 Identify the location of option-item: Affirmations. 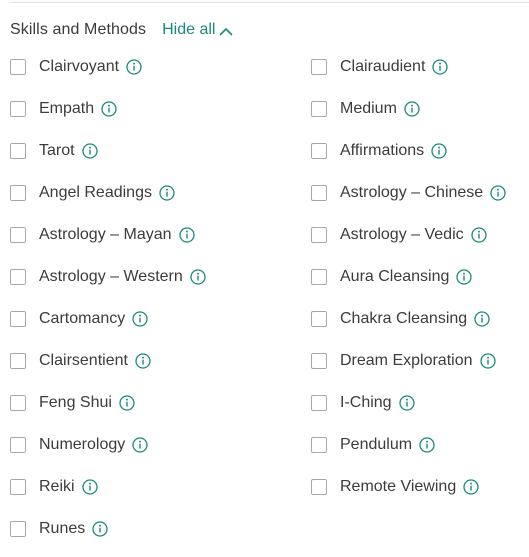
(379, 151).